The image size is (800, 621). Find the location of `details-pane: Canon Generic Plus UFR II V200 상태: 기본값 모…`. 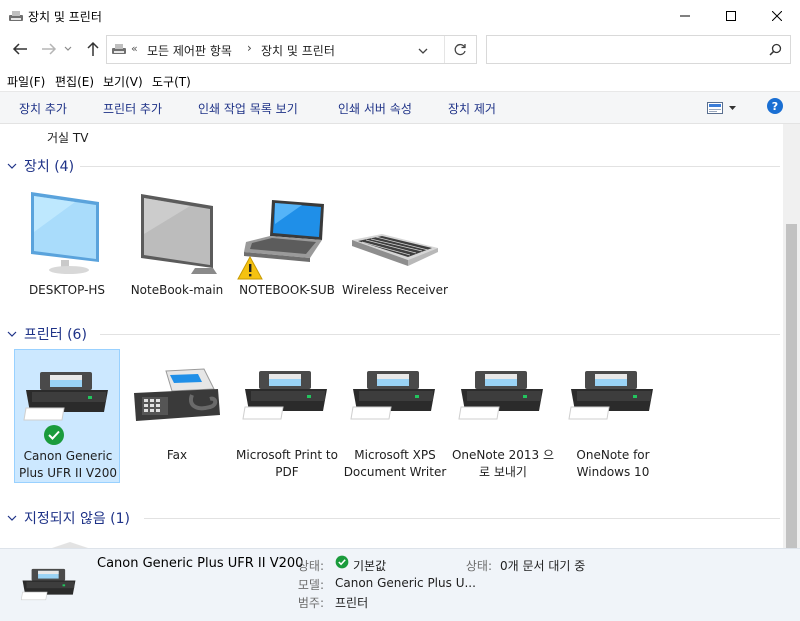

details-pane: Canon Generic Plus UFR II V200 상태: 기본값 모… is located at coordinates (400, 584).